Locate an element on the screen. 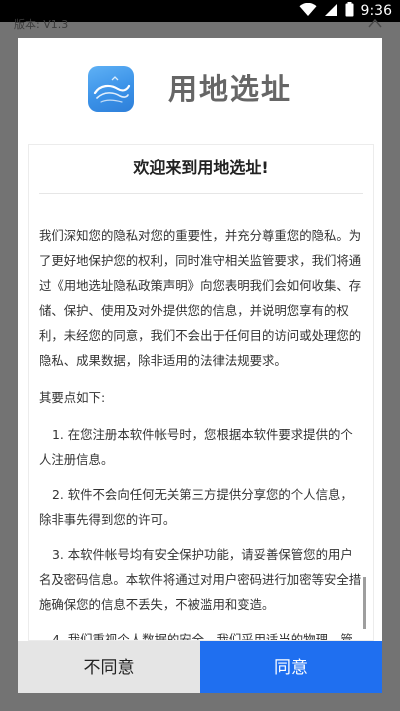 The image size is (400, 711). signal-icon is located at coordinates (331, 11).